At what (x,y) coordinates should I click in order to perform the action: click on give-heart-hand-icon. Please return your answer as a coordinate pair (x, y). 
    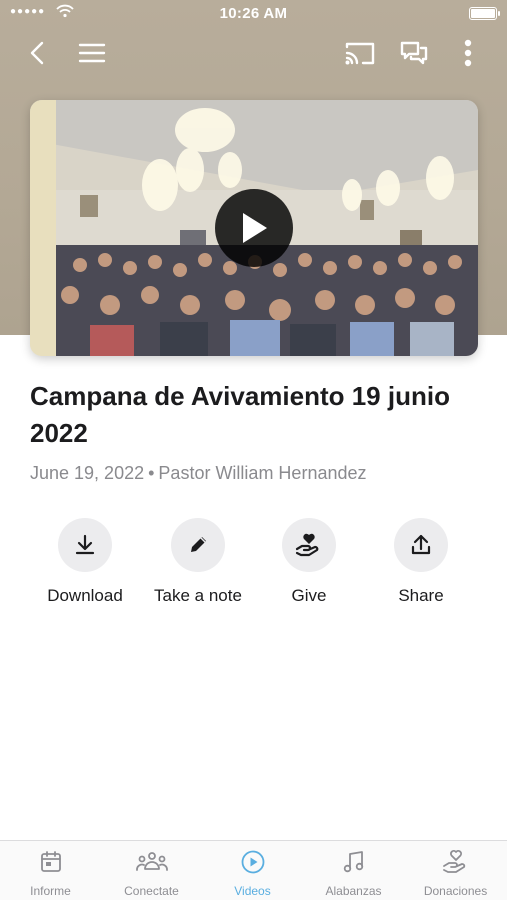
    Looking at the image, I should click on (307, 545).